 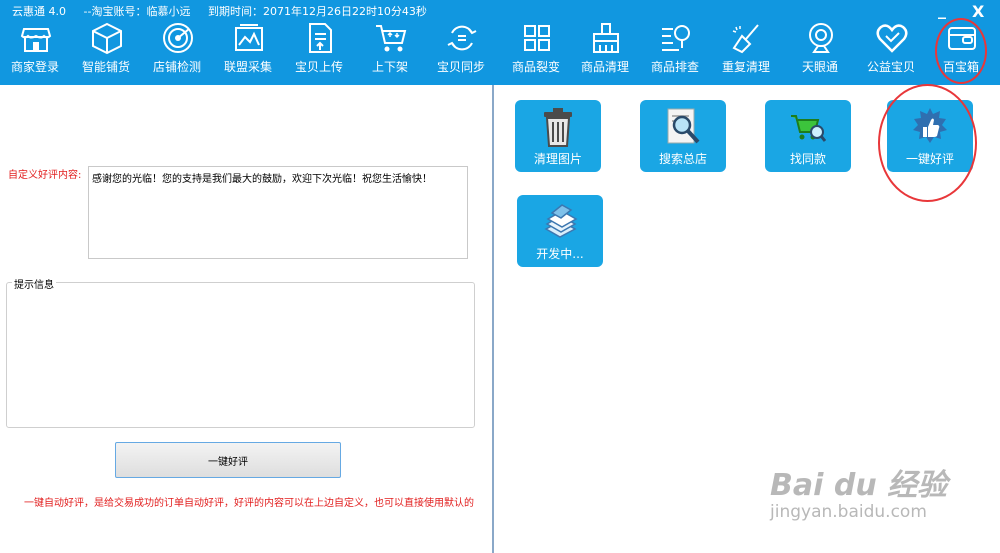 I want to click on search-list-icon, so click(x=676, y=38).